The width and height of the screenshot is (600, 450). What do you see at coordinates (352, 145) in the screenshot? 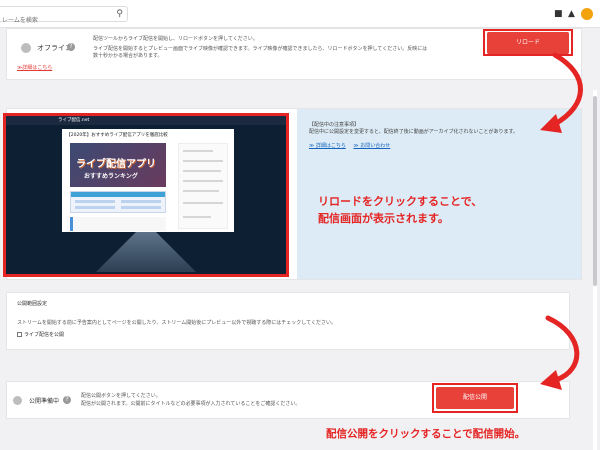
I see `notes-links: ≫ 詳細はこちら ≫ お問い合わせ` at bounding box center [352, 145].